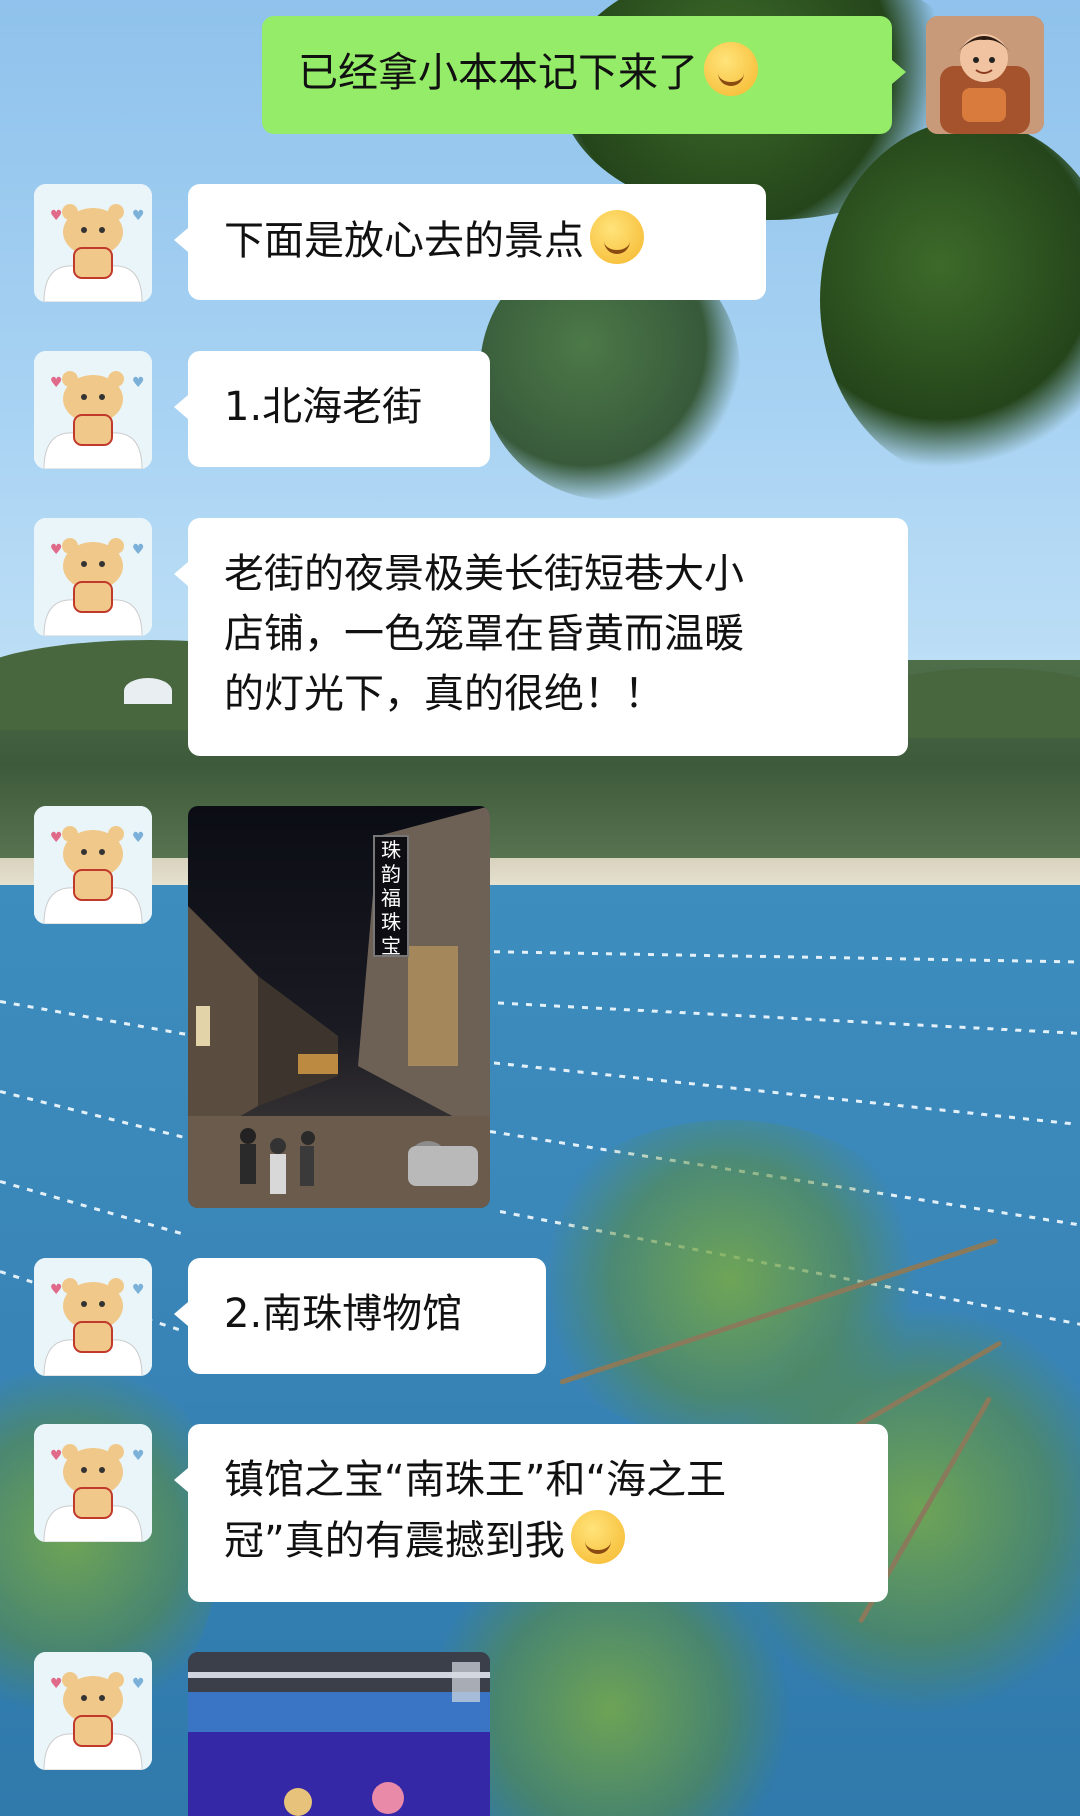 The height and width of the screenshot is (1816, 1080). Describe the element at coordinates (323, 407) in the screenshot. I see `message-text: 1.北海老街` at that location.